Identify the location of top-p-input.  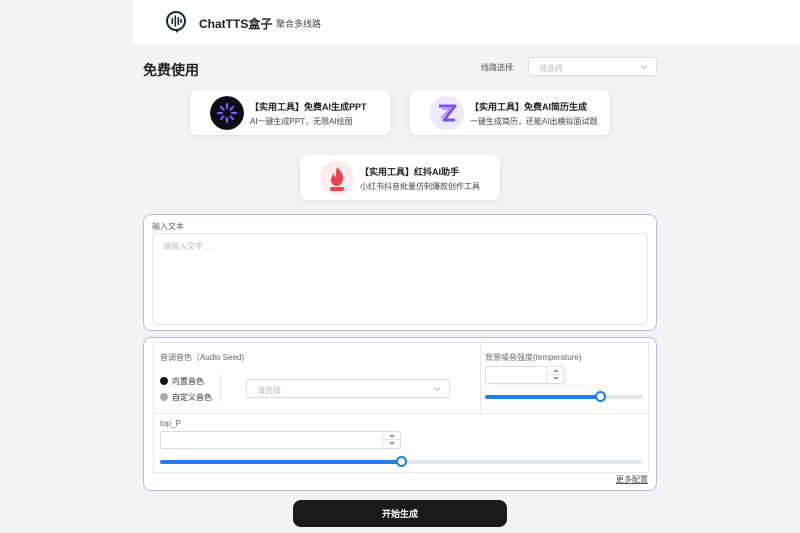
(280, 440).